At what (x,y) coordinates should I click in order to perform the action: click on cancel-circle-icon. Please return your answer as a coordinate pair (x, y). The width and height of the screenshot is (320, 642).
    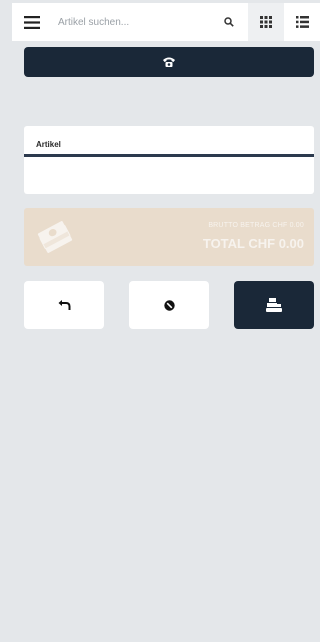
    Looking at the image, I should click on (169, 305).